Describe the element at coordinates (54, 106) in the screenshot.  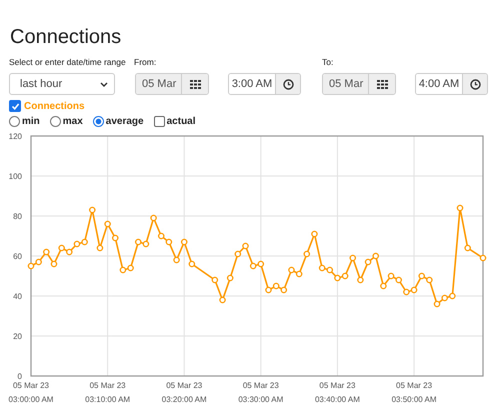
I see `series-label: Connections` at that location.